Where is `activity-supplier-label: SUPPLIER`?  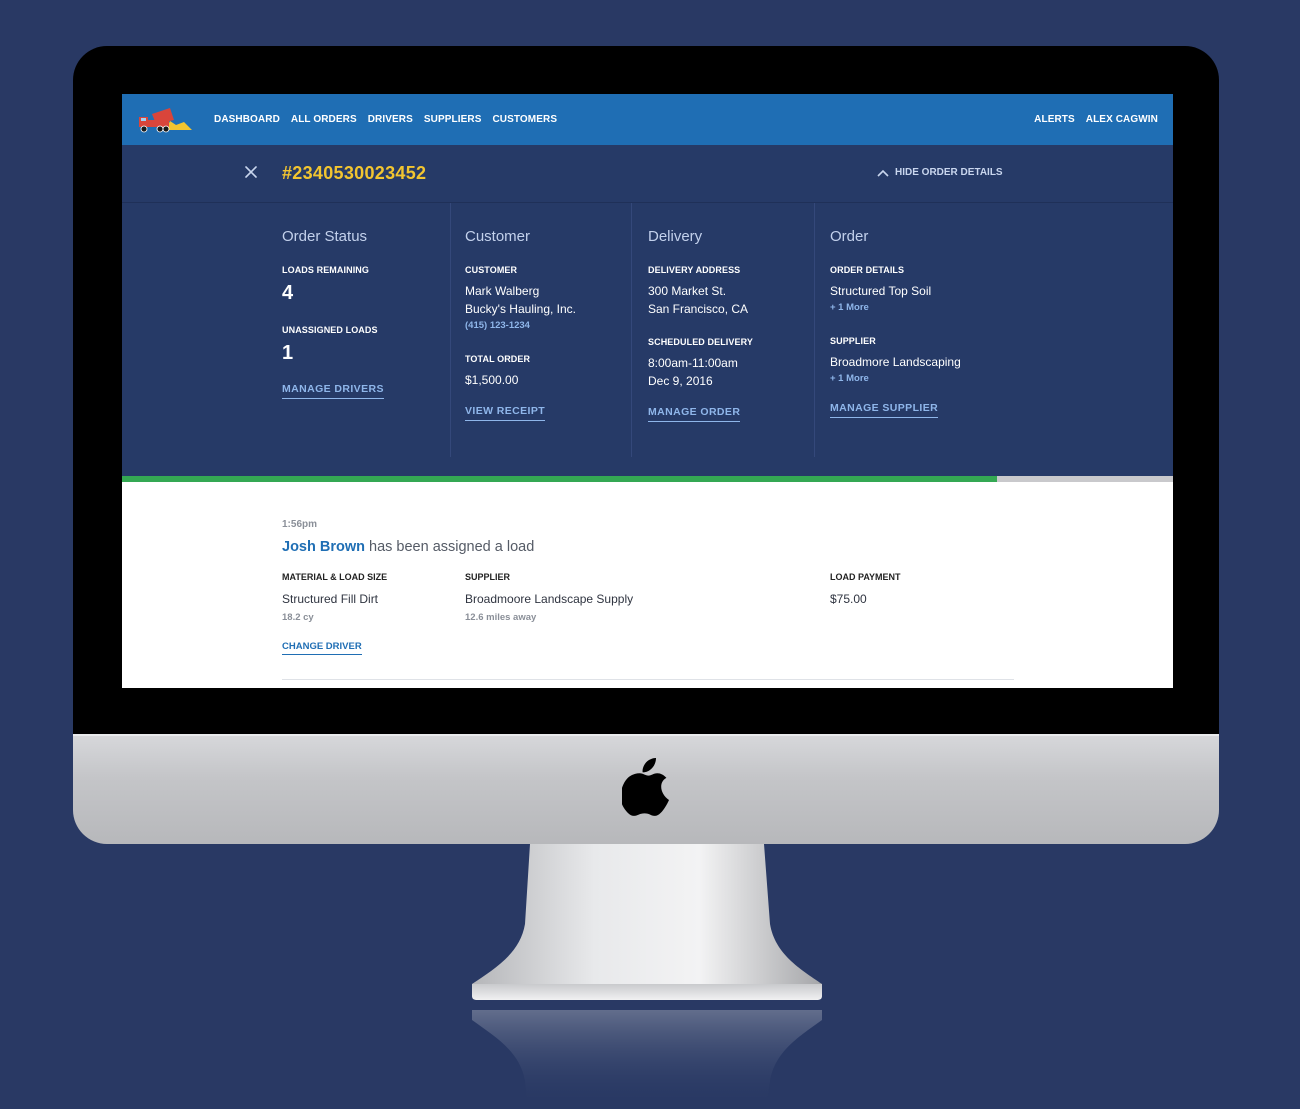 activity-supplier-label: SUPPLIER is located at coordinates (488, 577).